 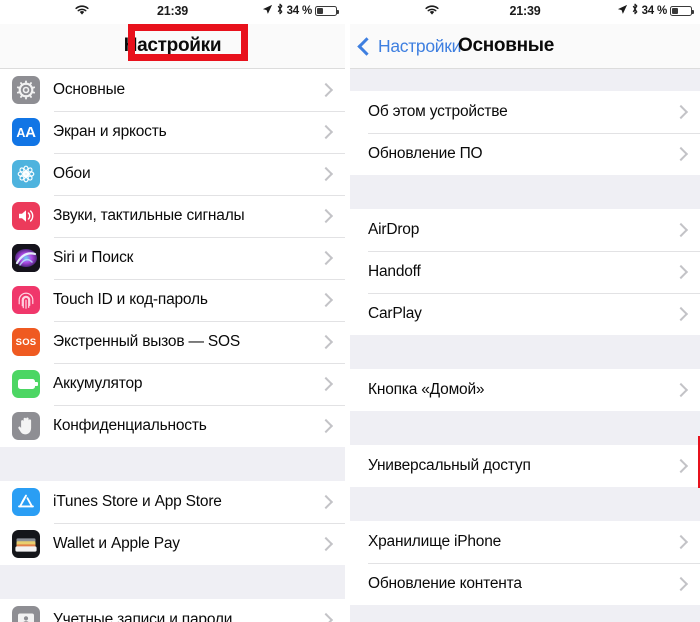 What do you see at coordinates (26, 426) in the screenshot?
I see `privacy-hand-icon` at bounding box center [26, 426].